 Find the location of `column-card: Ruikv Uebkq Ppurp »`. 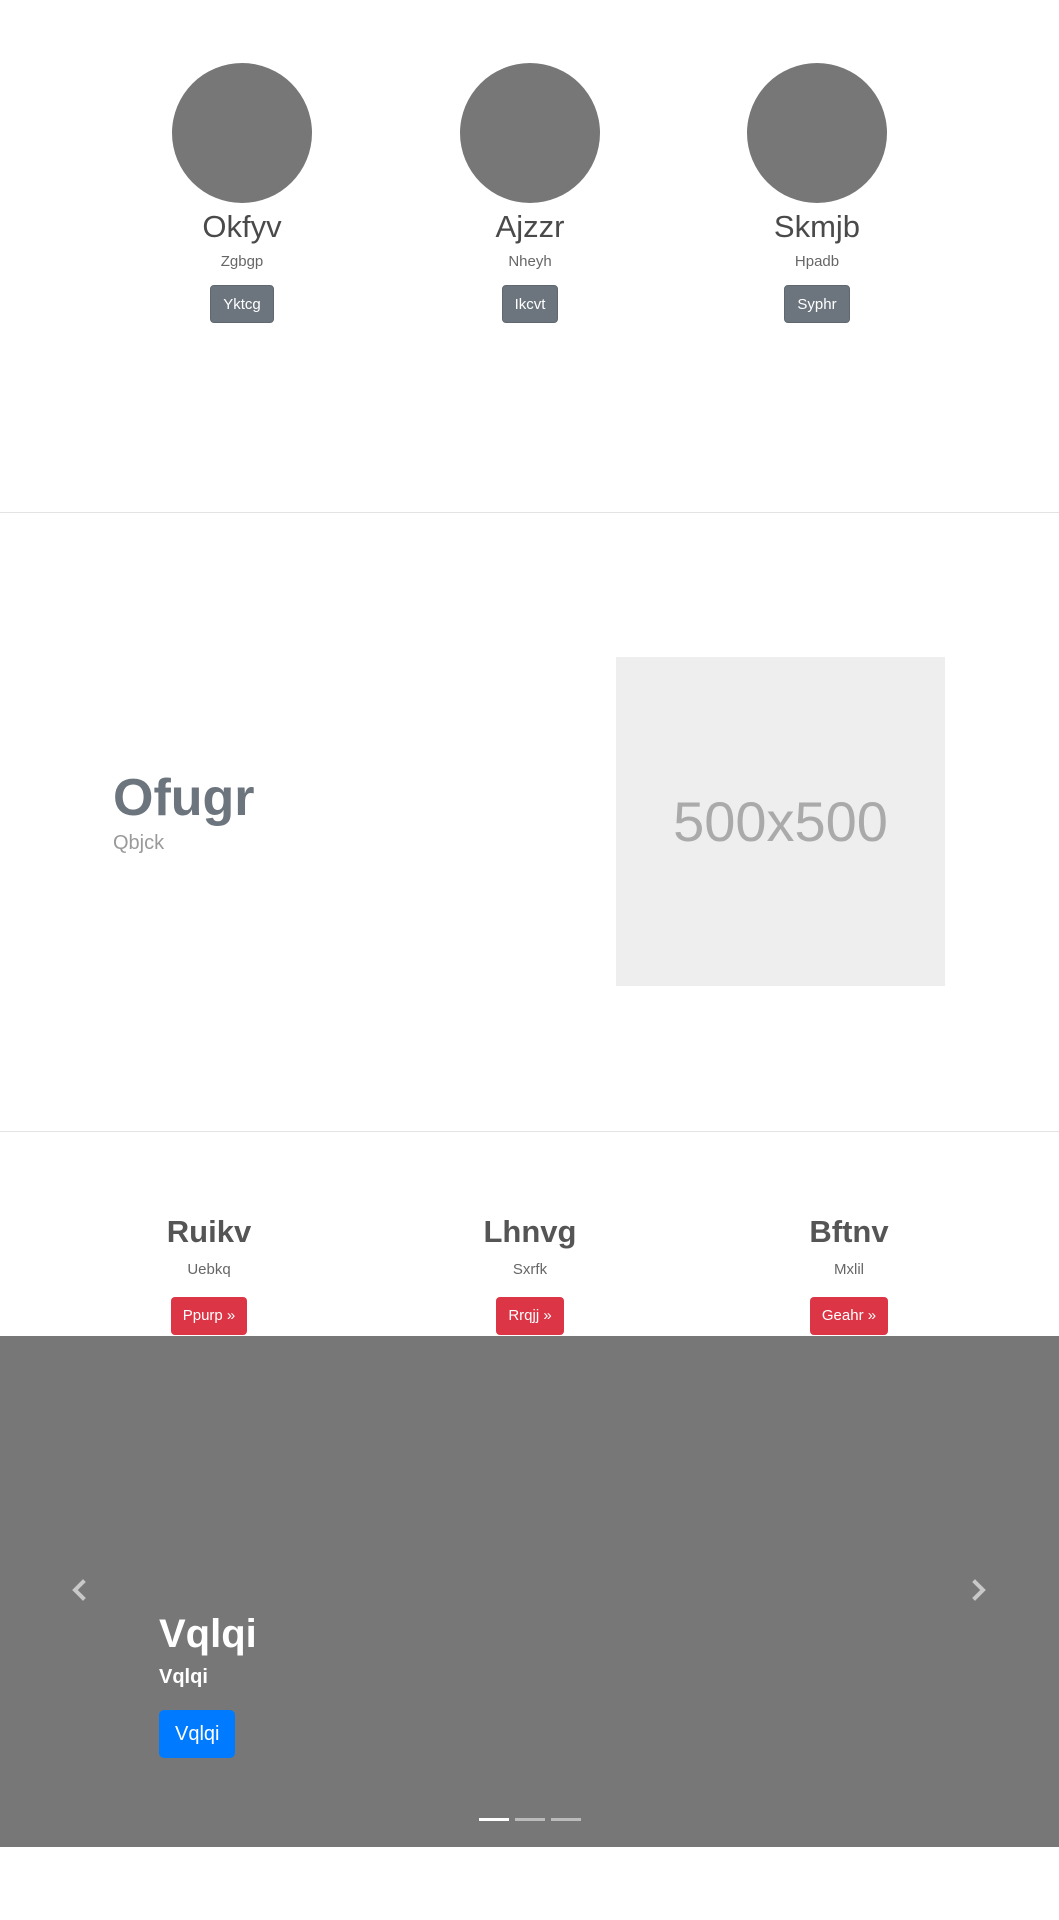

column-card: Ruikv Uebkq Ppurp » is located at coordinates (209, 1273).